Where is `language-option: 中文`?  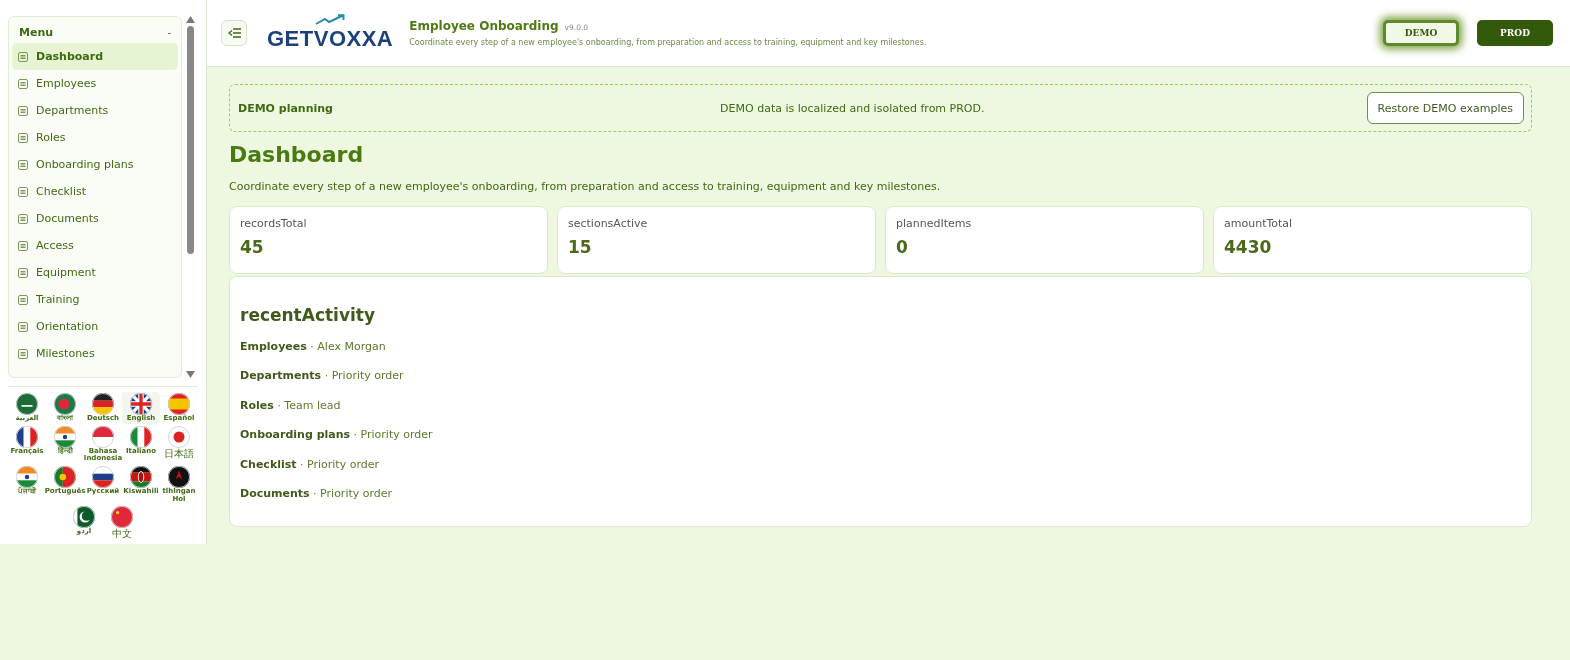
language-option: 中文 is located at coordinates (122, 523).